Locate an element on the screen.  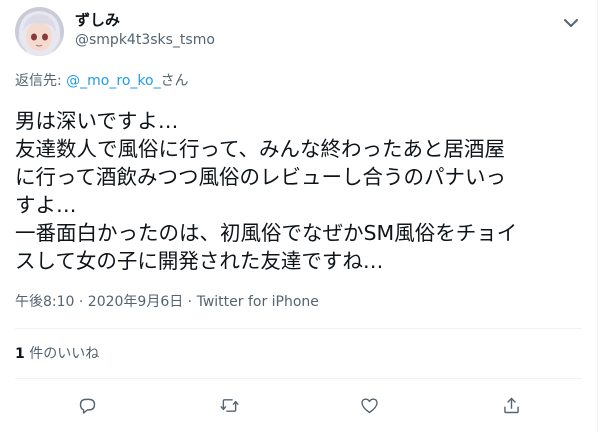
retweet-icon is located at coordinates (229, 405).